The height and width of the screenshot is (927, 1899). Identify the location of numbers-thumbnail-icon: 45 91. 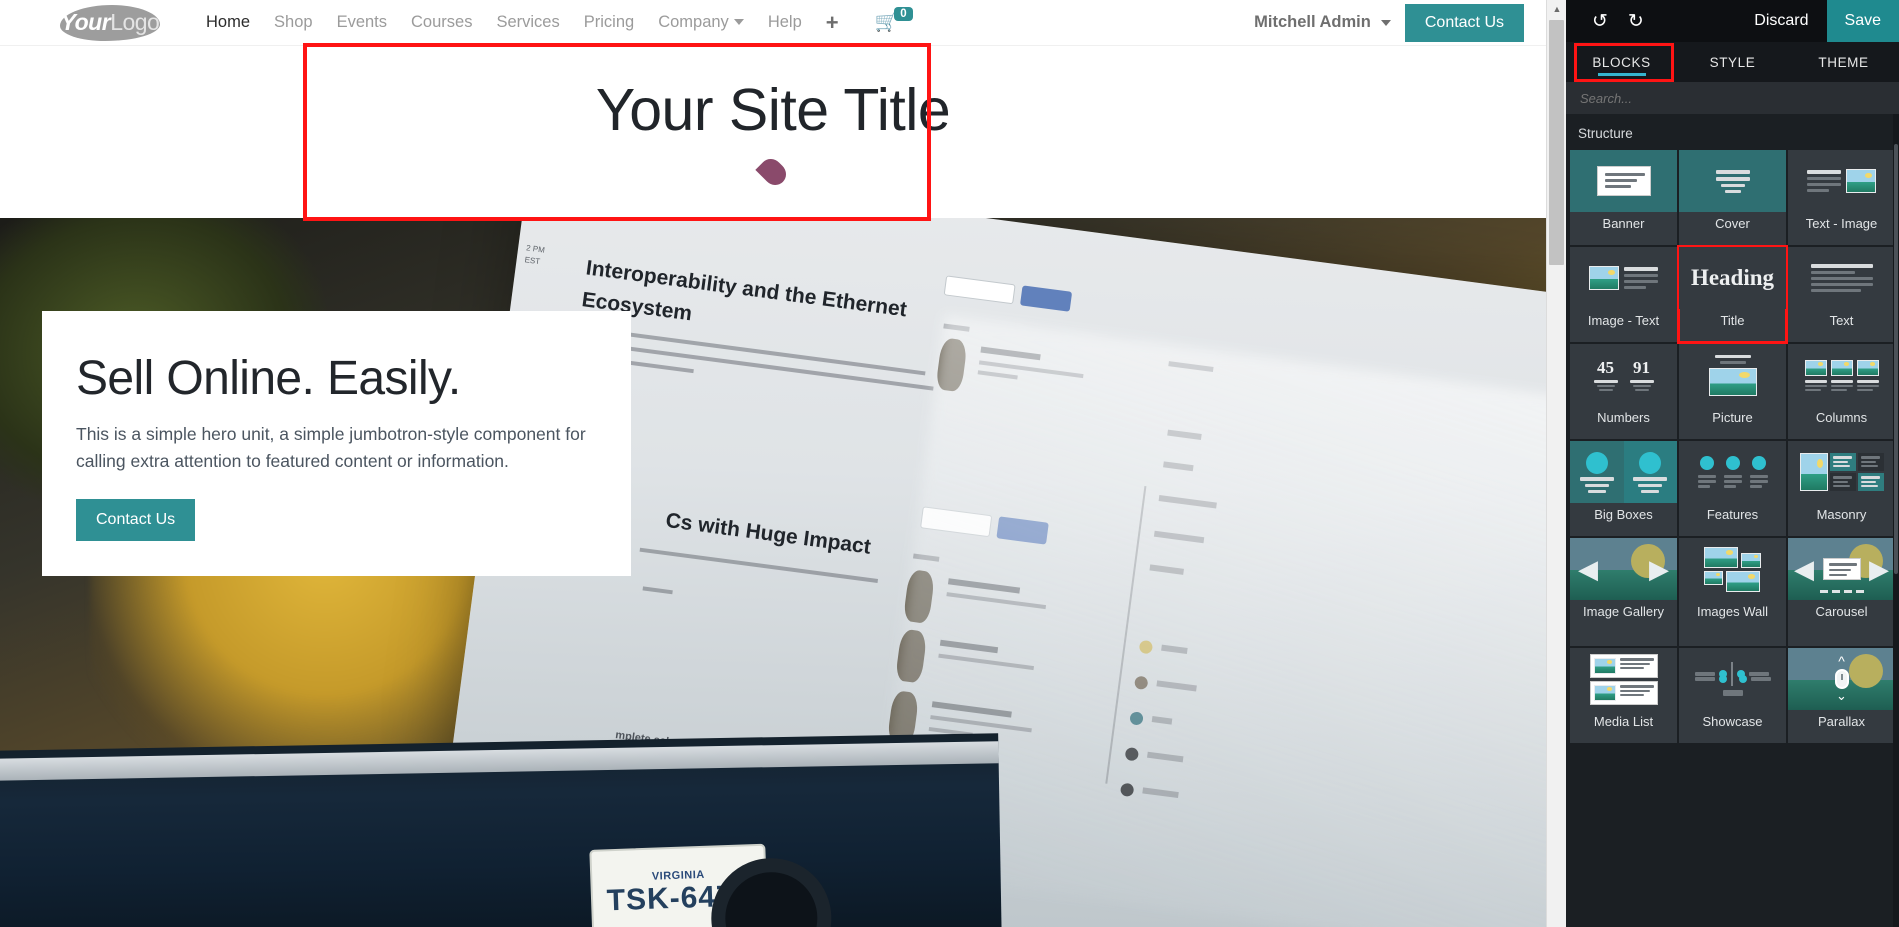
(1623, 375).